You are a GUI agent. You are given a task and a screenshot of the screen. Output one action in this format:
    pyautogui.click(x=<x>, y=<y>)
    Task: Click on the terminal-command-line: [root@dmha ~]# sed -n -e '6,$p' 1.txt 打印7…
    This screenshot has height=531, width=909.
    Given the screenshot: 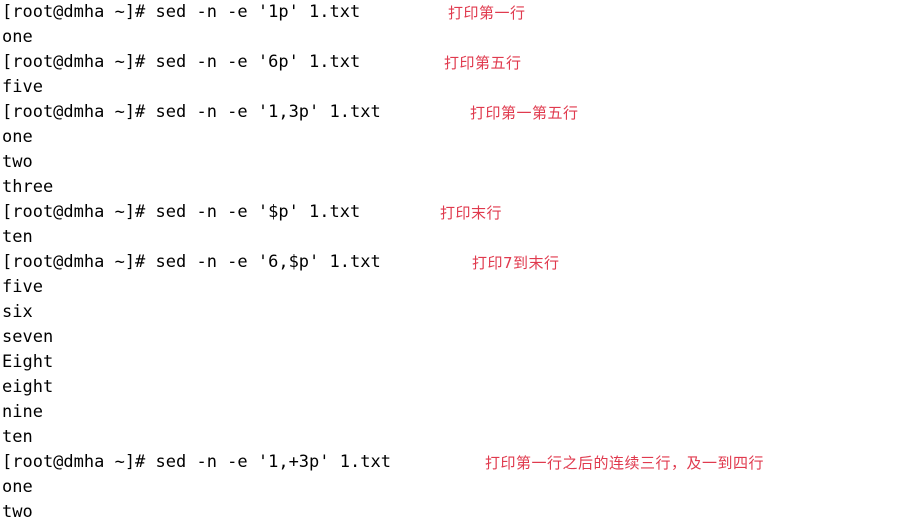 What is the action you would take?
    pyautogui.click(x=454, y=262)
    